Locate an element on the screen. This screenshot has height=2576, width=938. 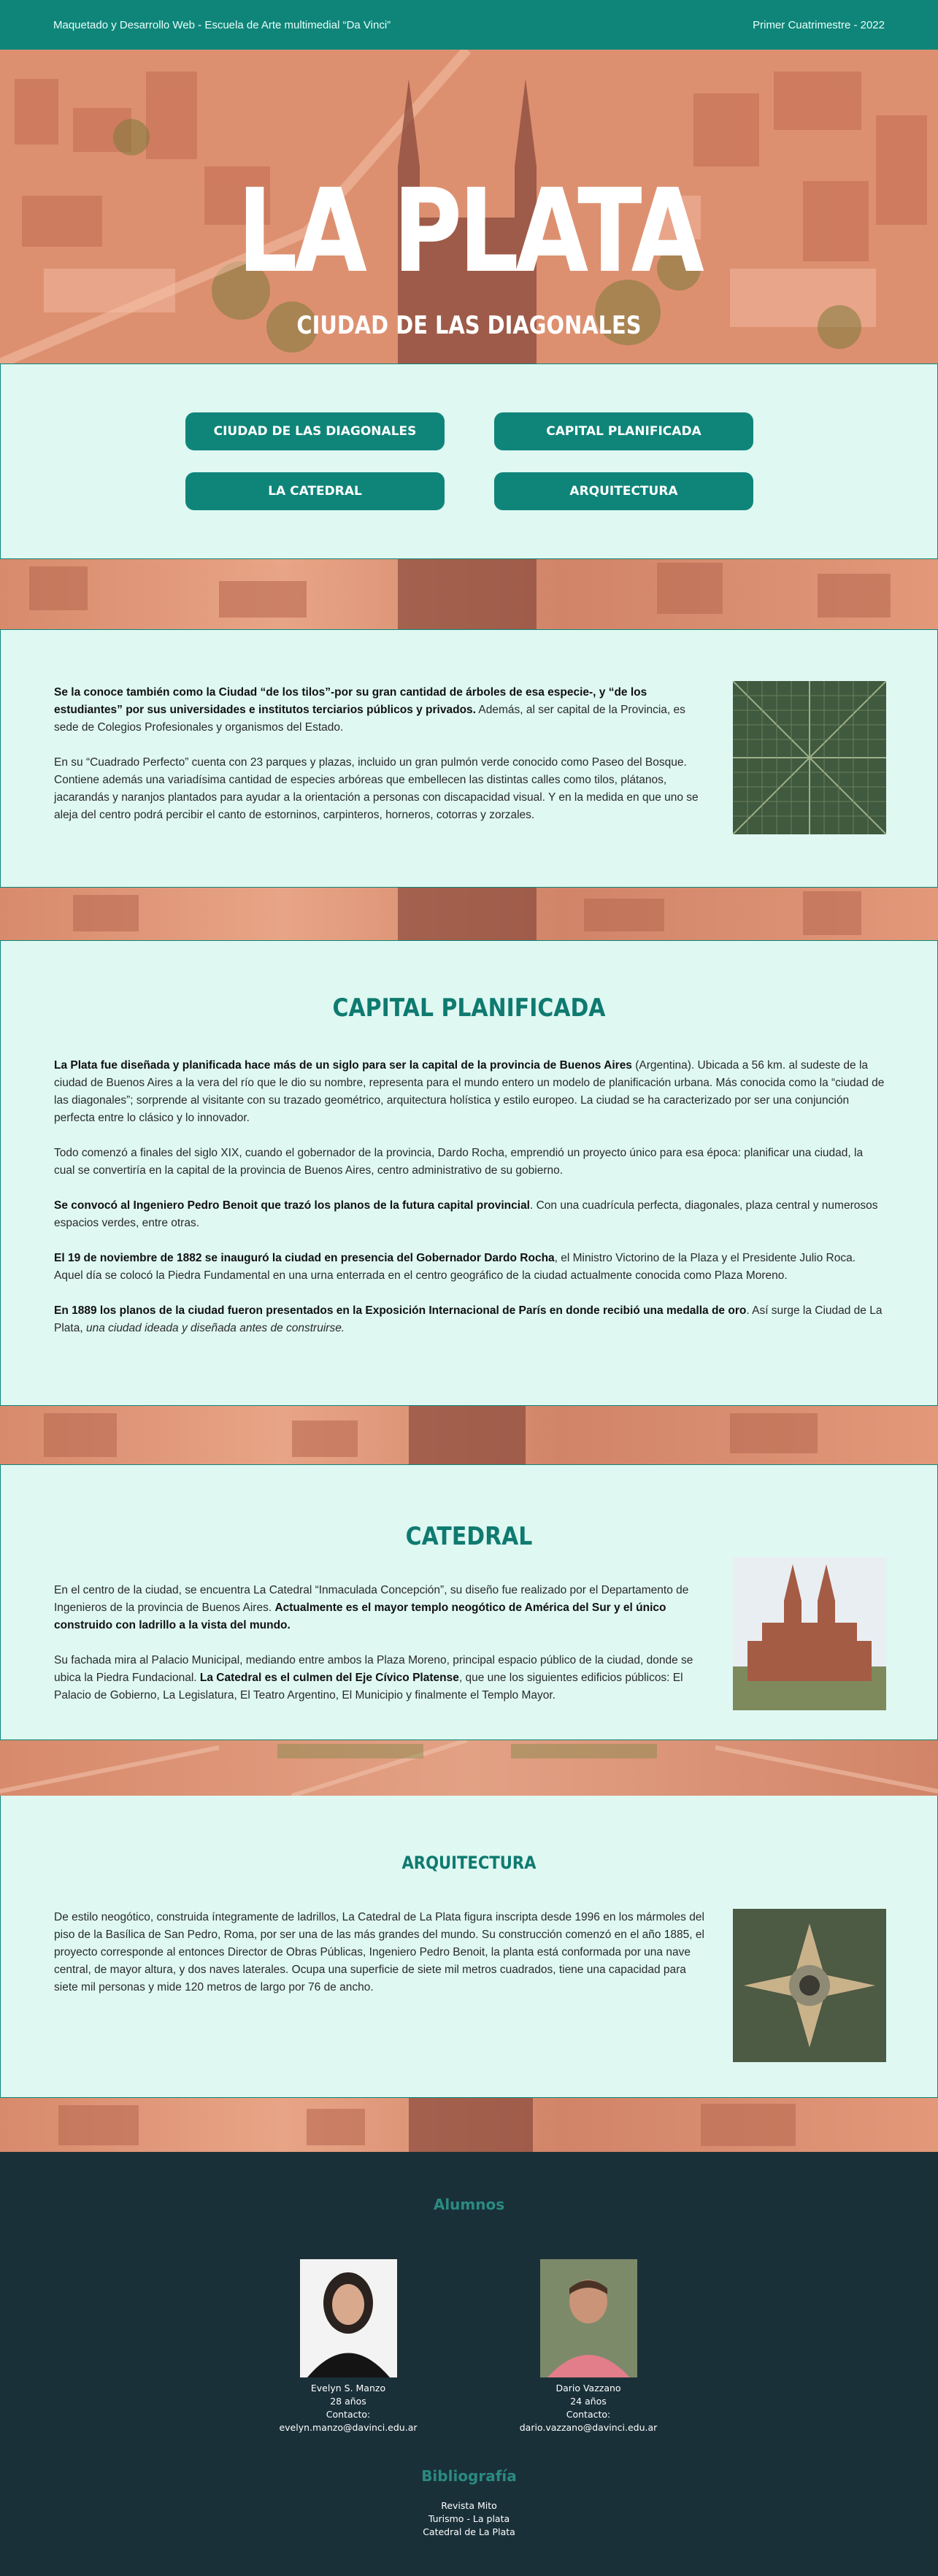
bibliography-item: Catedral de La Plata is located at coordinates (469, 2532).